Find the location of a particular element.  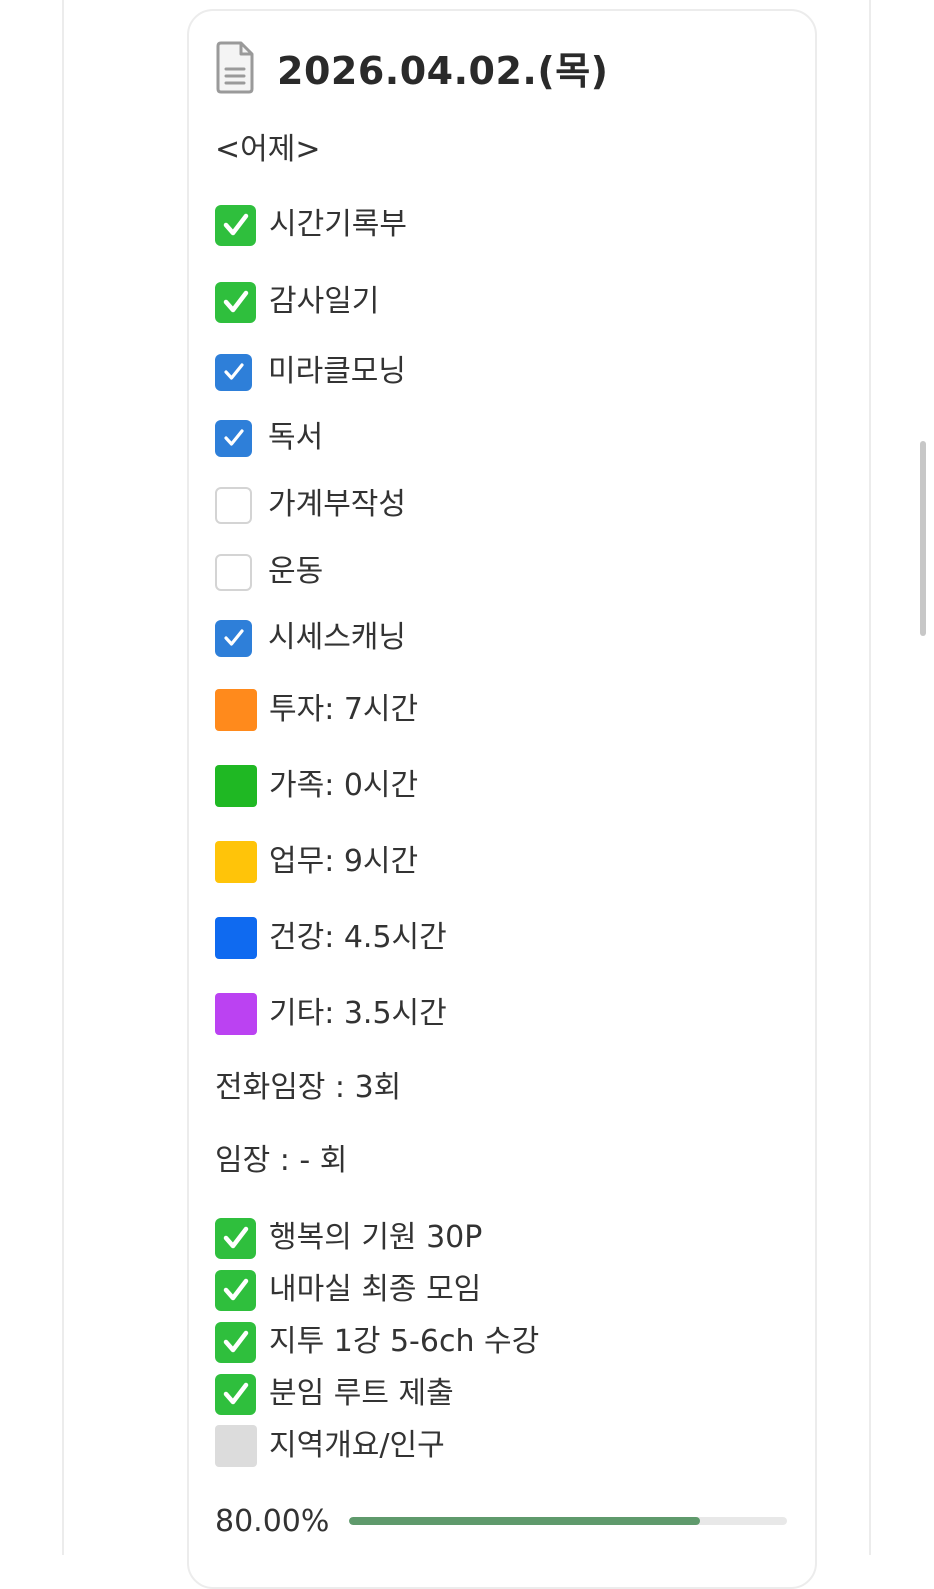

progress-percent: 80.00% is located at coordinates (272, 1521).